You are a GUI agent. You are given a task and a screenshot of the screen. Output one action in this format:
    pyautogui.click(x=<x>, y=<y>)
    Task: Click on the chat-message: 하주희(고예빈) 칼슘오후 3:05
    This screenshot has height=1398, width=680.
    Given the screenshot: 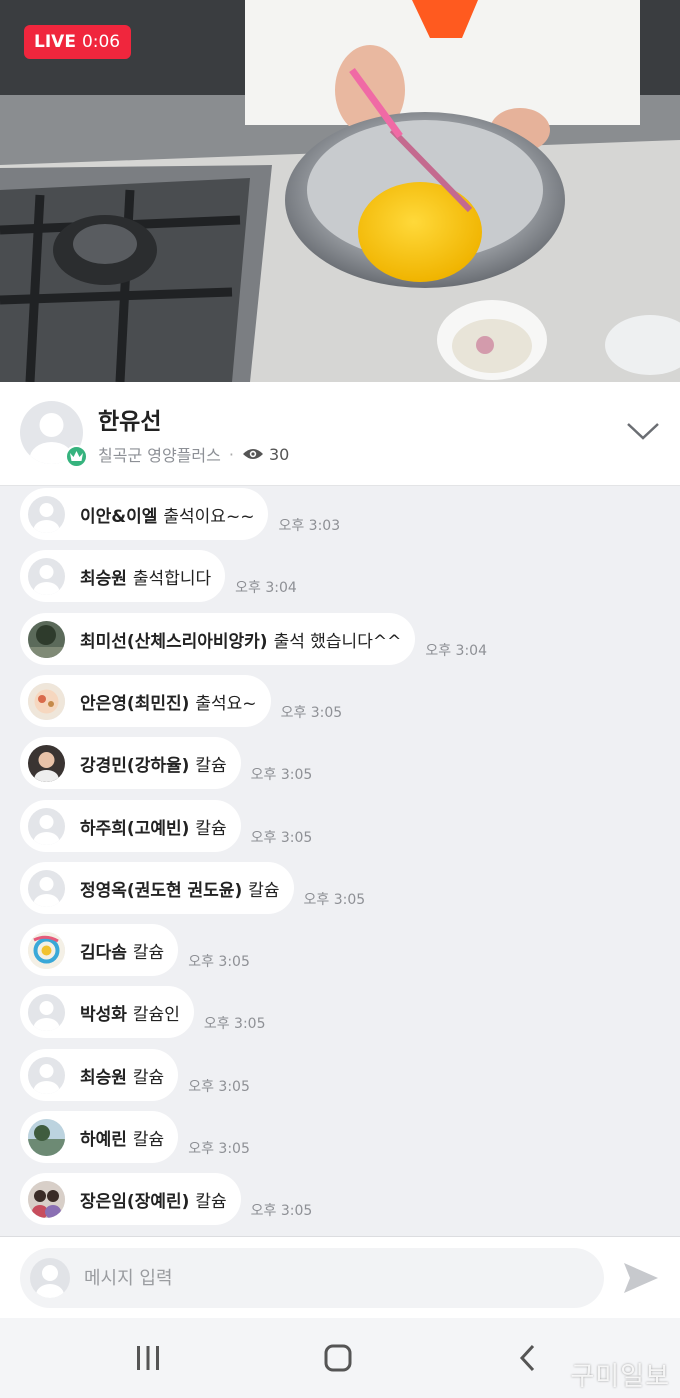 What is the action you would take?
    pyautogui.click(x=166, y=826)
    